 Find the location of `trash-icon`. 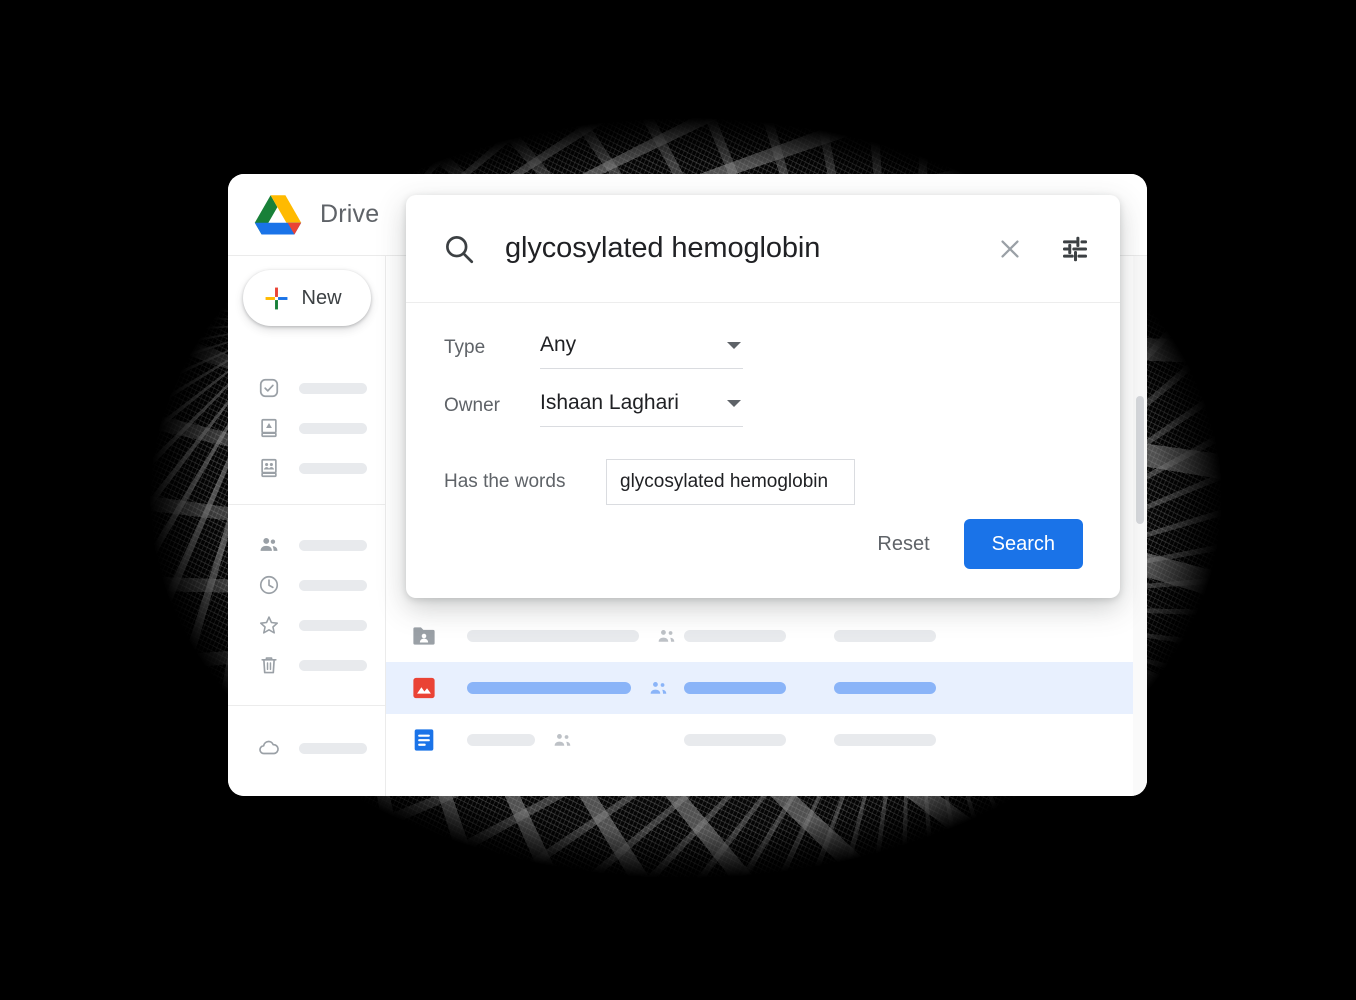

trash-icon is located at coordinates (269, 665).